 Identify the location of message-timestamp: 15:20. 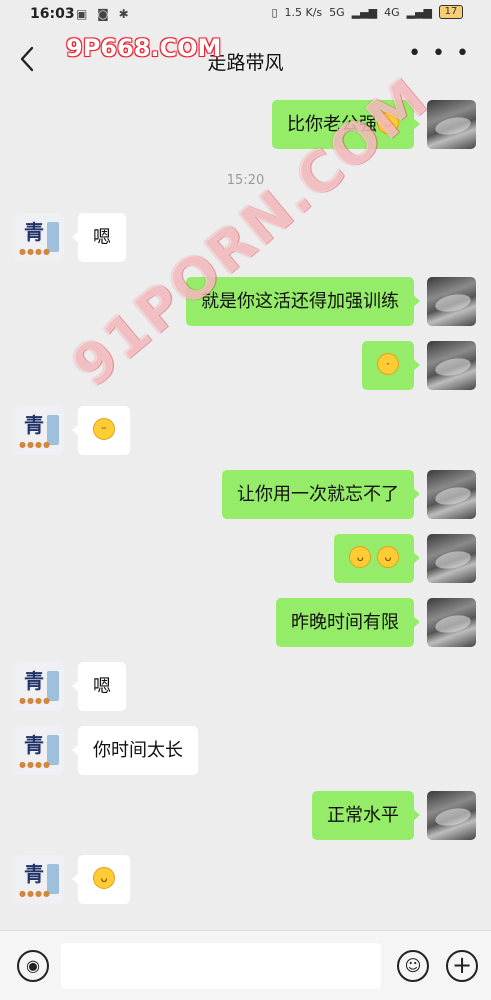
(245, 180).